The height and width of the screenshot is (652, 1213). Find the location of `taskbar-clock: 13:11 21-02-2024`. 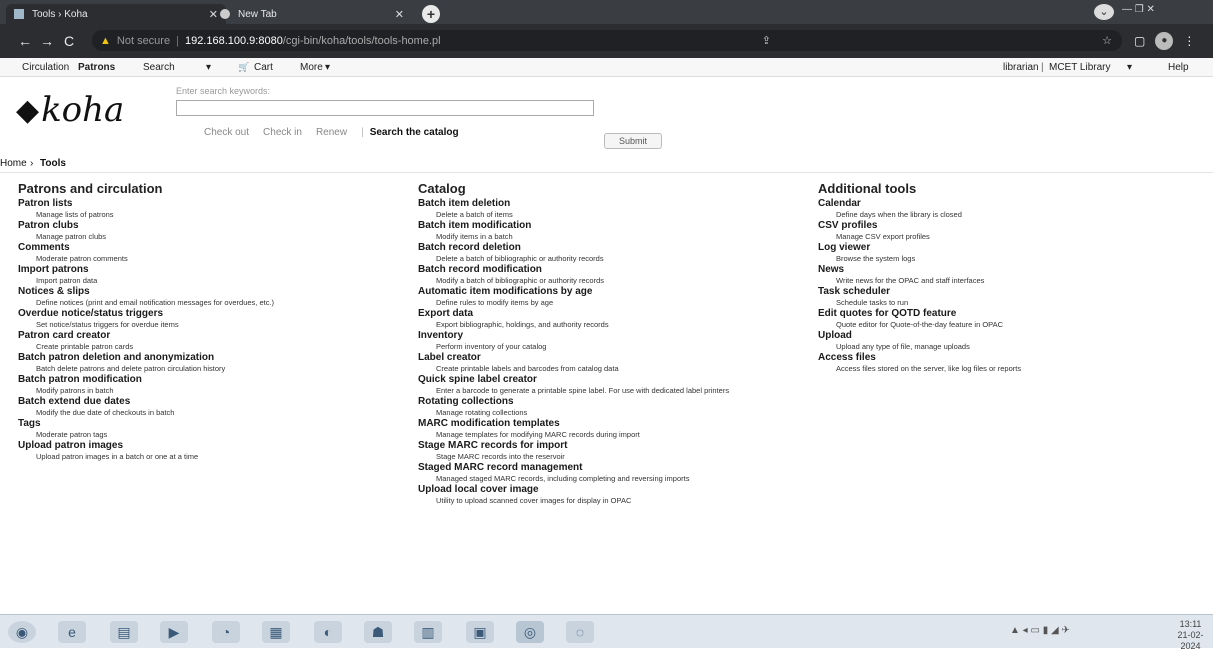

taskbar-clock: 13:11 21-02-2024 is located at coordinates (1190, 635).